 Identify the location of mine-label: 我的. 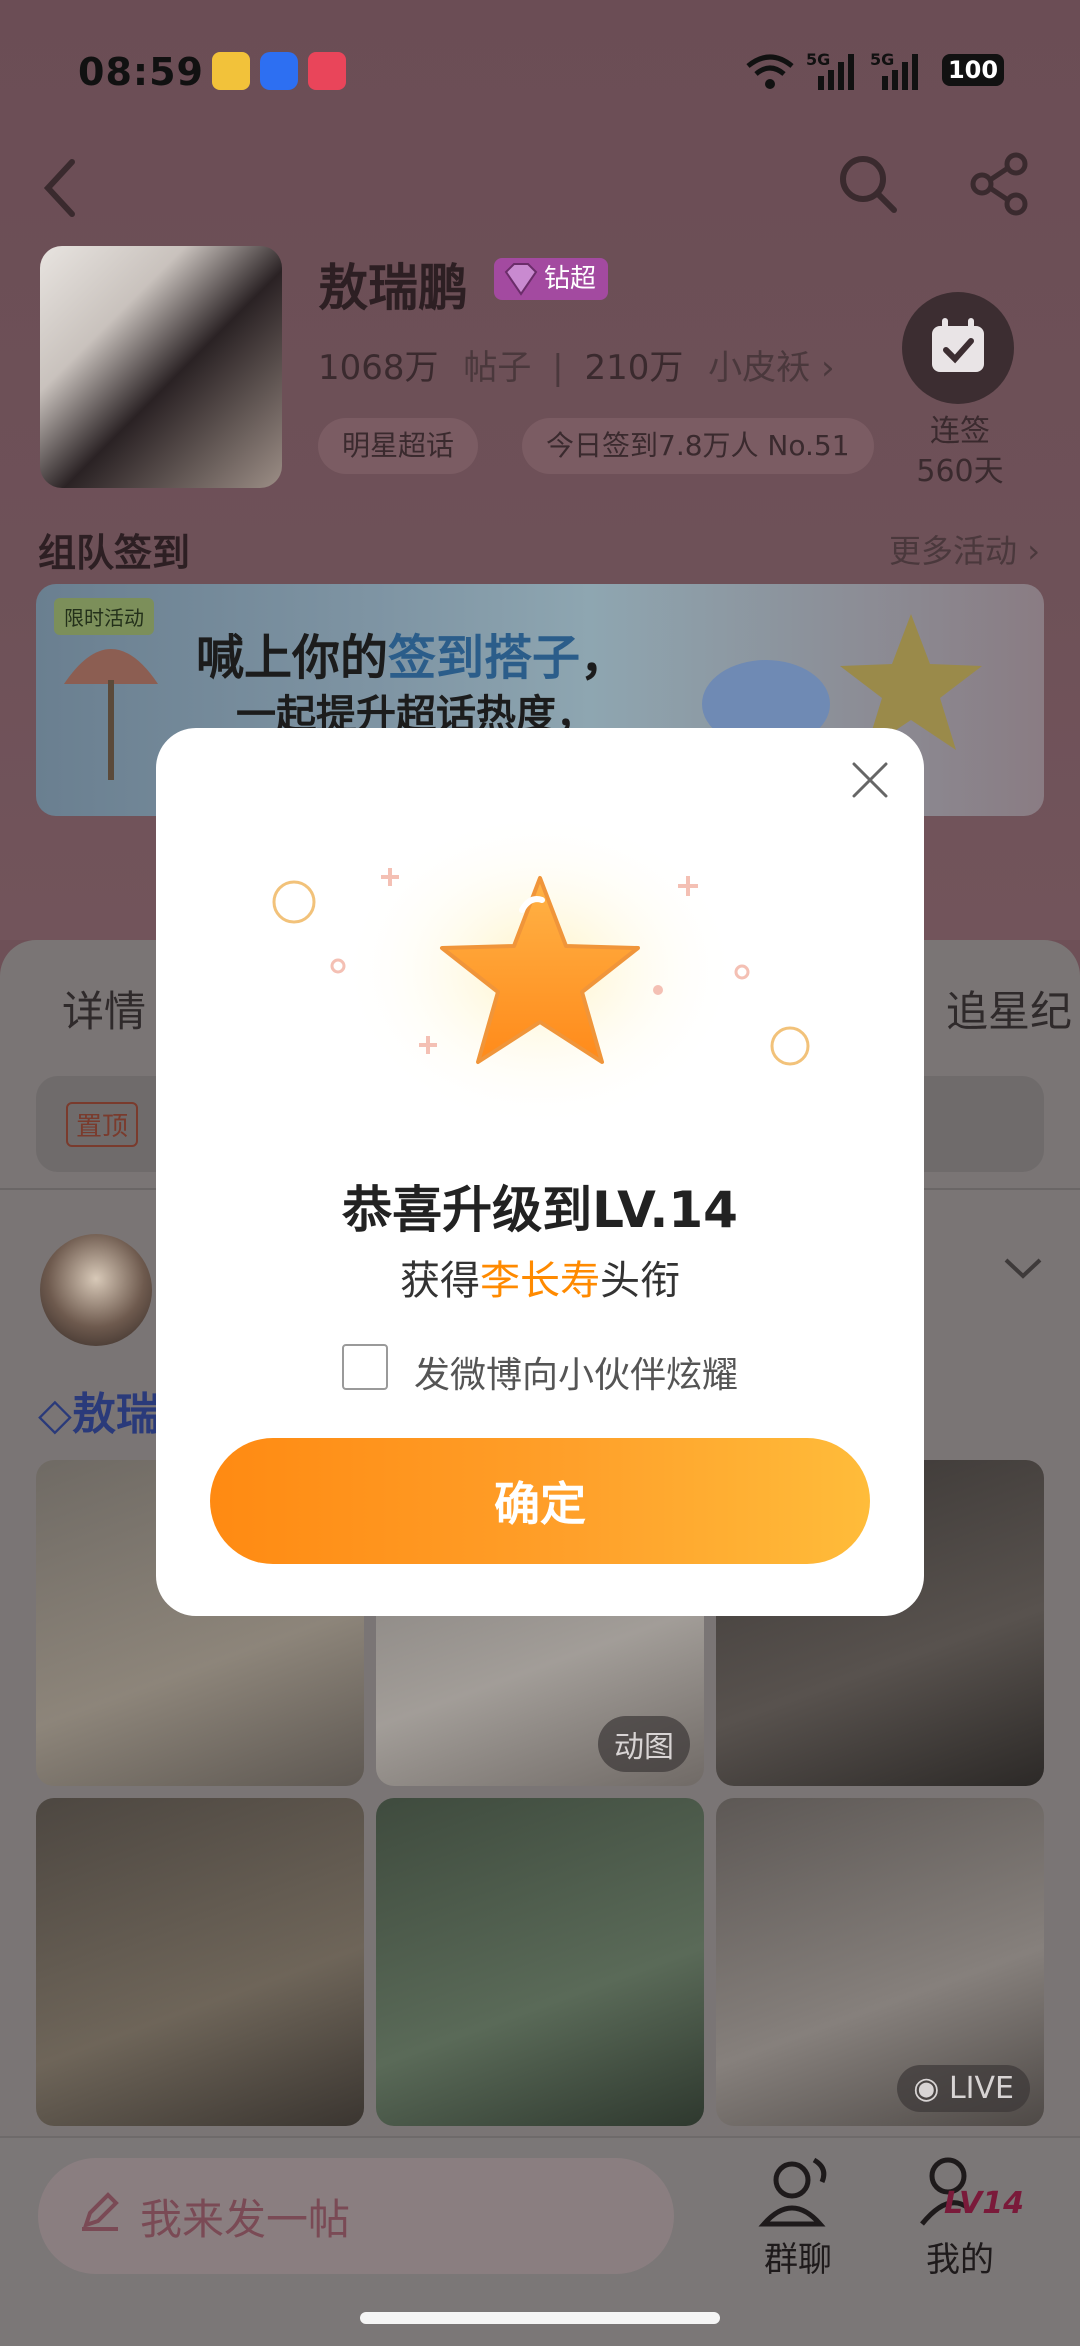
(960, 2256).